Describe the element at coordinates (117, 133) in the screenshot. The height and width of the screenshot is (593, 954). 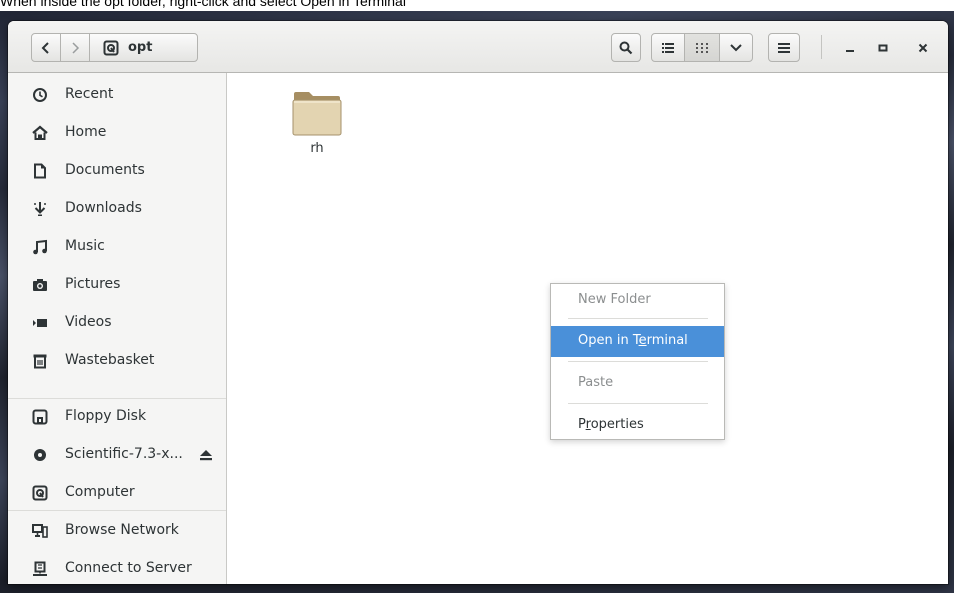
I see `sidebar-item-home: Home` at that location.